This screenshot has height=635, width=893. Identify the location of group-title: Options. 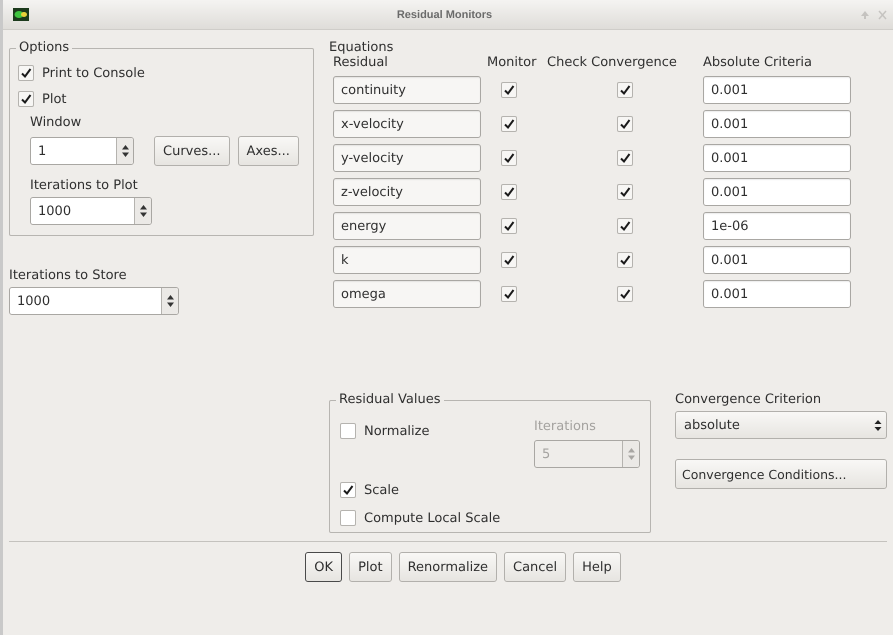
(44, 48).